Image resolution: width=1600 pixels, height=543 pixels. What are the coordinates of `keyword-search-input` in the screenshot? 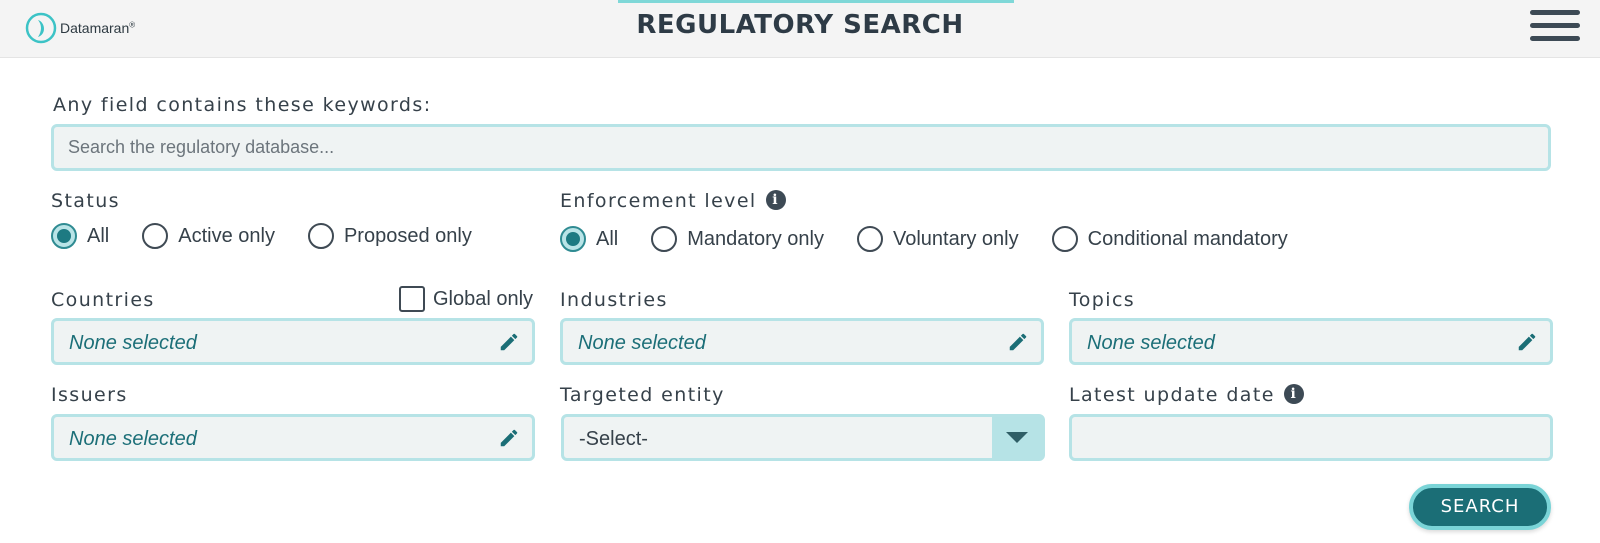 It's located at (801, 147).